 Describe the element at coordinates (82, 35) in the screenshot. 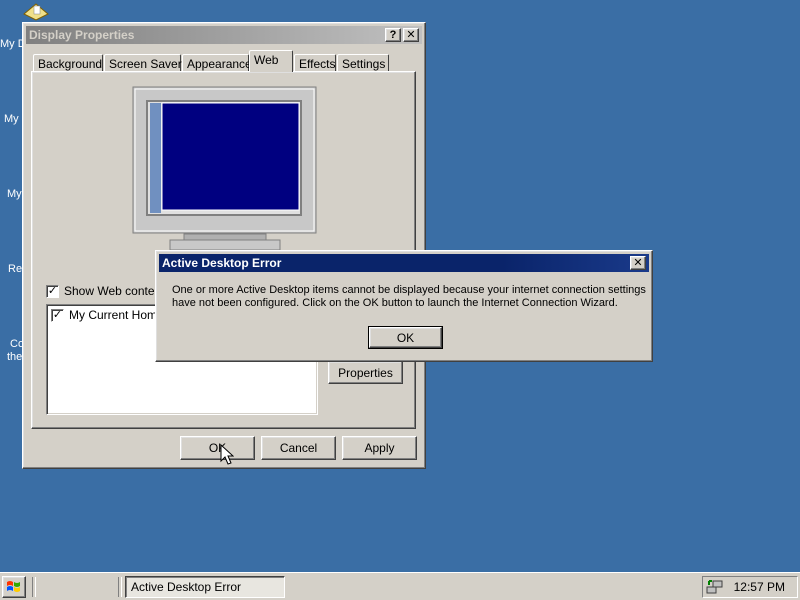

I see `window-title: Display Properties` at that location.